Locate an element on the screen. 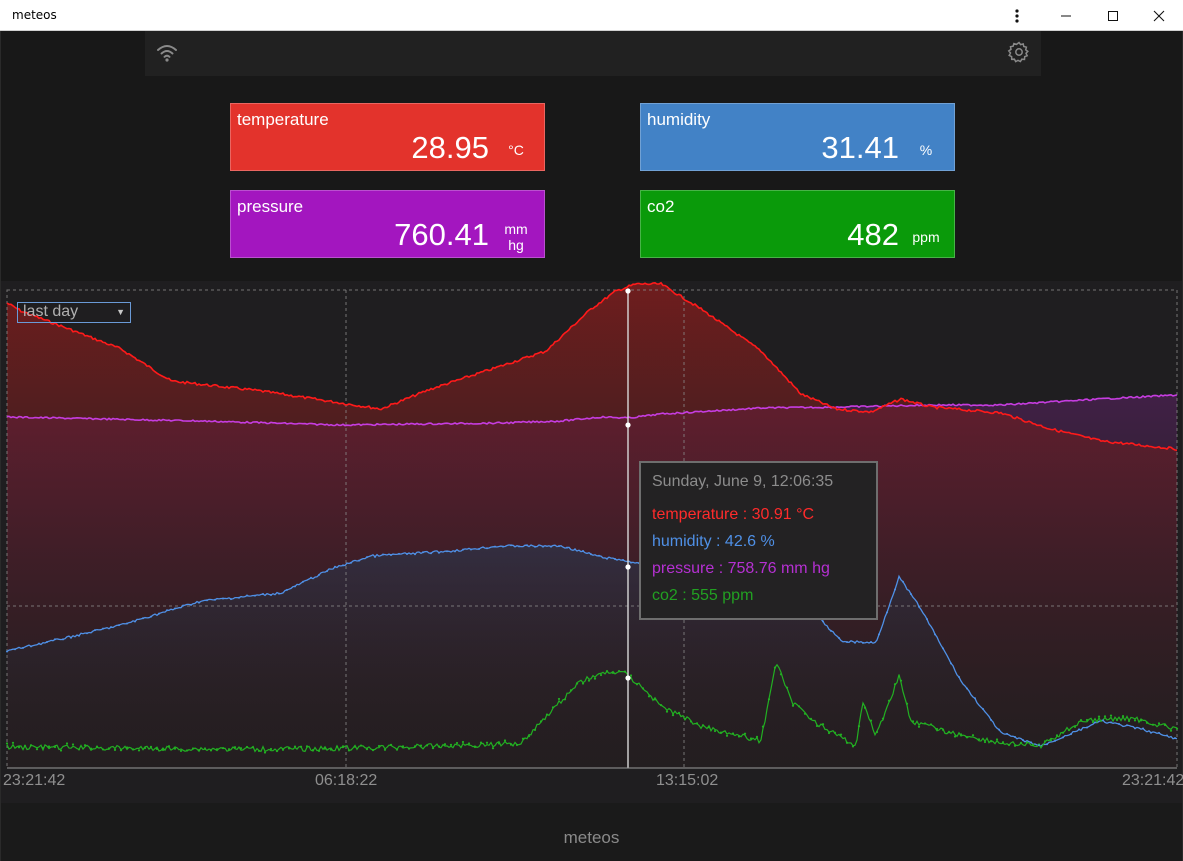 This screenshot has height=861, width=1183. gear-icon is located at coordinates (1019, 52).